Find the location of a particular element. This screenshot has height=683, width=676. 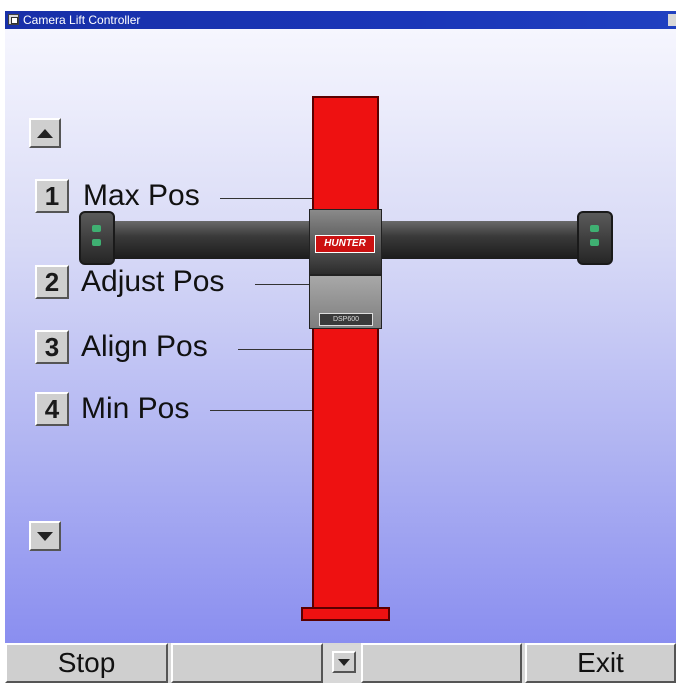

position-2-button: 2 is located at coordinates (52, 282).